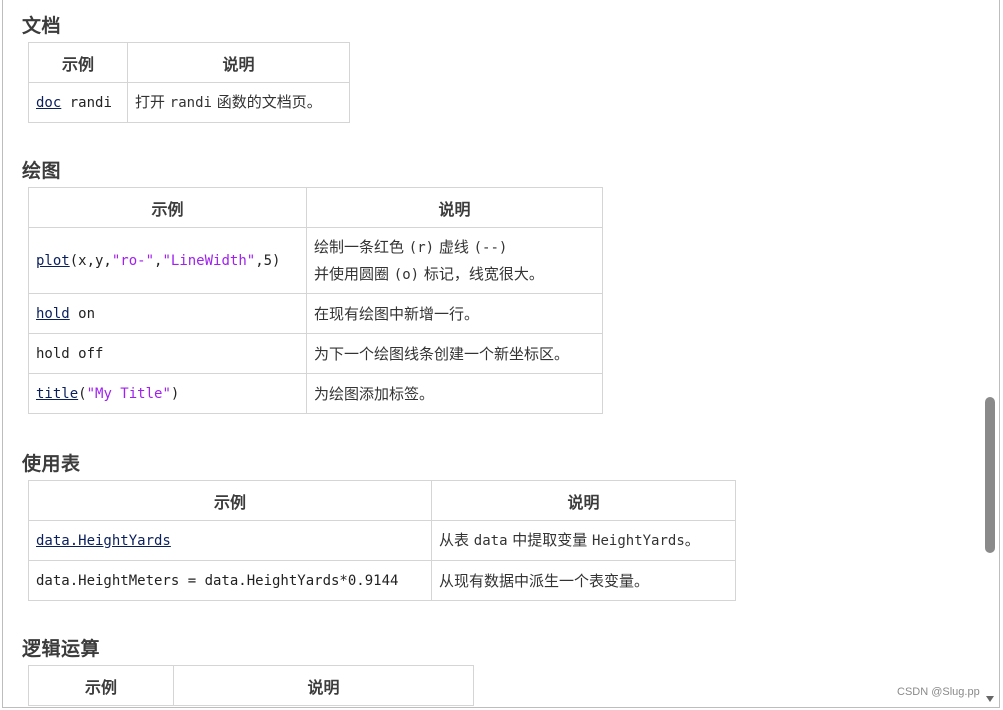  I want to click on table-row: title("My Title") 为绘图添加标签。, so click(315, 393).